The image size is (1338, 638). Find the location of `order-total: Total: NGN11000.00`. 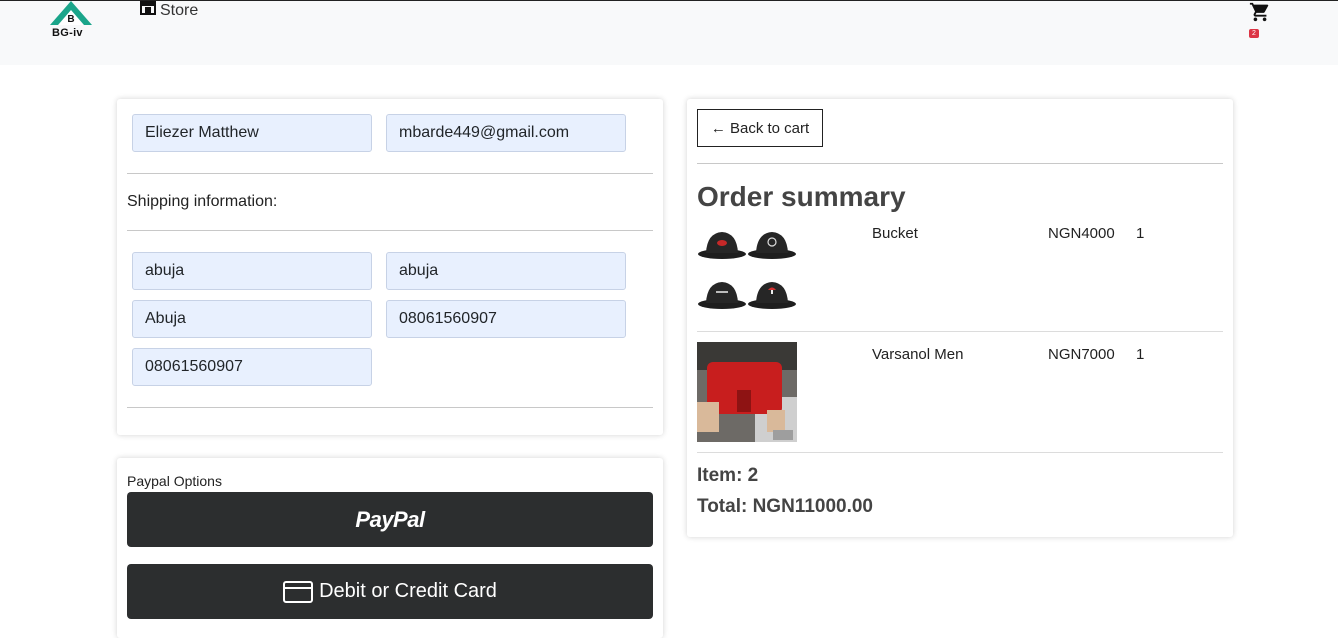

order-total: Total: NGN11000.00 is located at coordinates (785, 506).